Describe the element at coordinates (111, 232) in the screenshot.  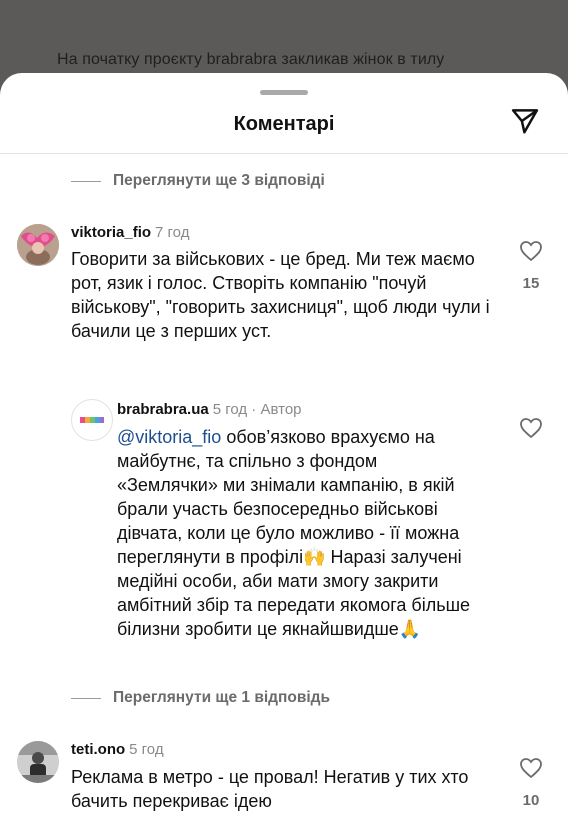
I see `comment-username: viktoria_fio` at that location.